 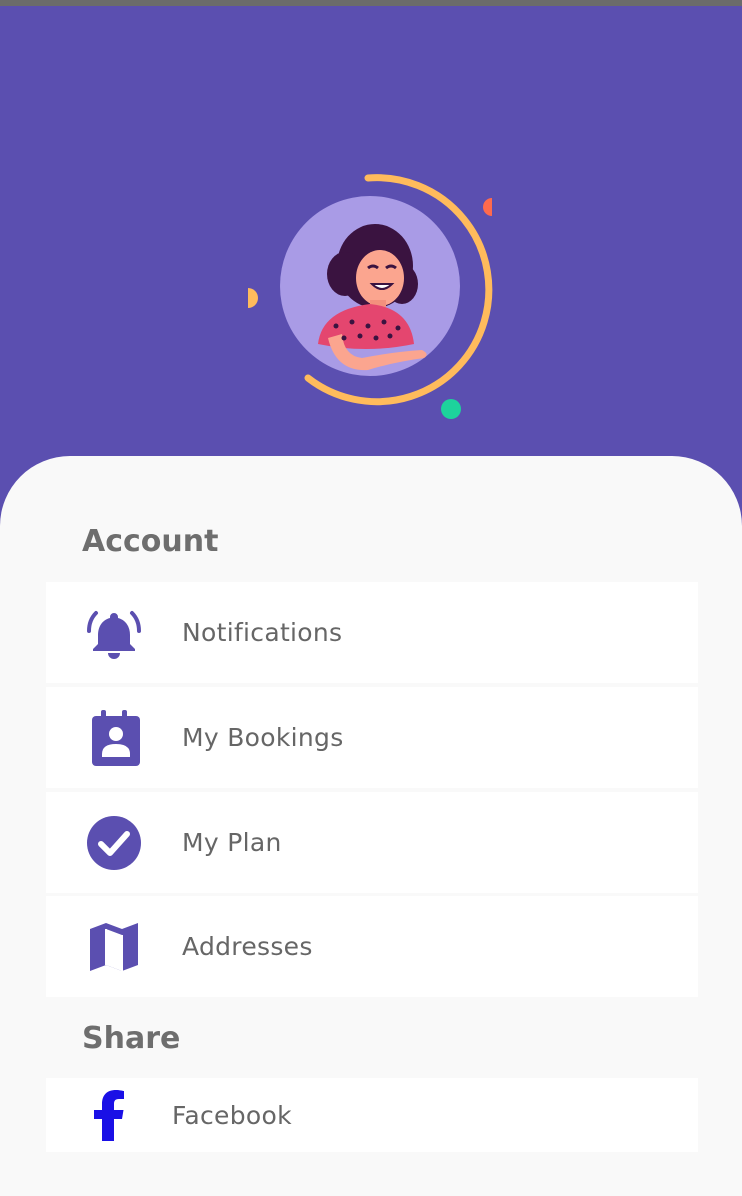 I want to click on profile-avatar, so click(x=375, y=301).